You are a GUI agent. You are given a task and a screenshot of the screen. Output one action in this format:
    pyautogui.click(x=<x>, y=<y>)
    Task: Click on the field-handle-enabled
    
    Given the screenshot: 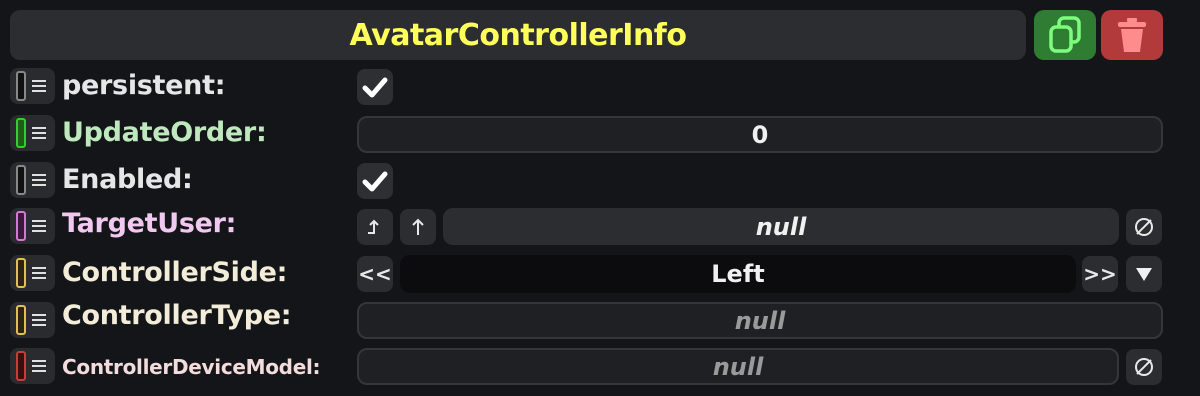 What is the action you would take?
    pyautogui.click(x=32, y=180)
    